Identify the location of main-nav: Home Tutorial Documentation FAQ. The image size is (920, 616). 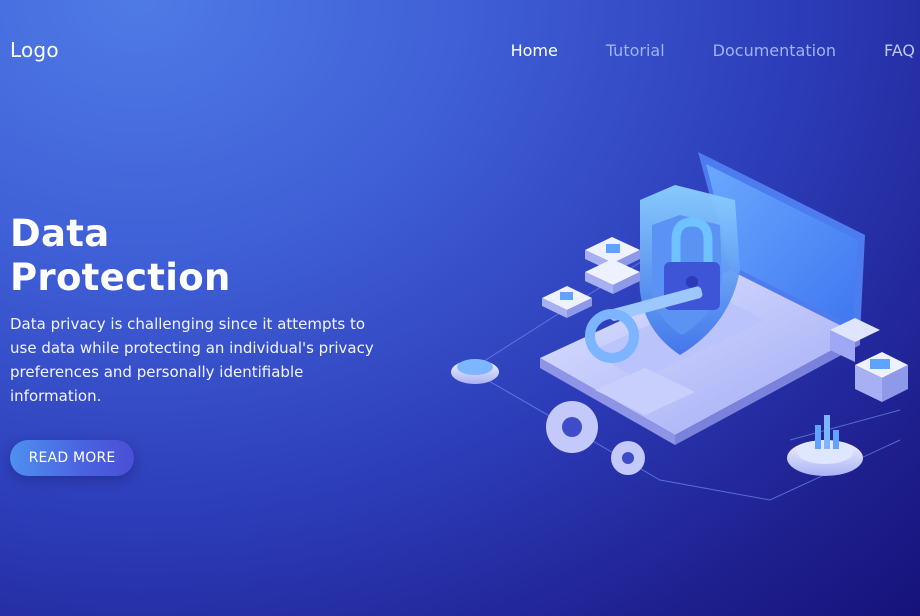
(713, 50).